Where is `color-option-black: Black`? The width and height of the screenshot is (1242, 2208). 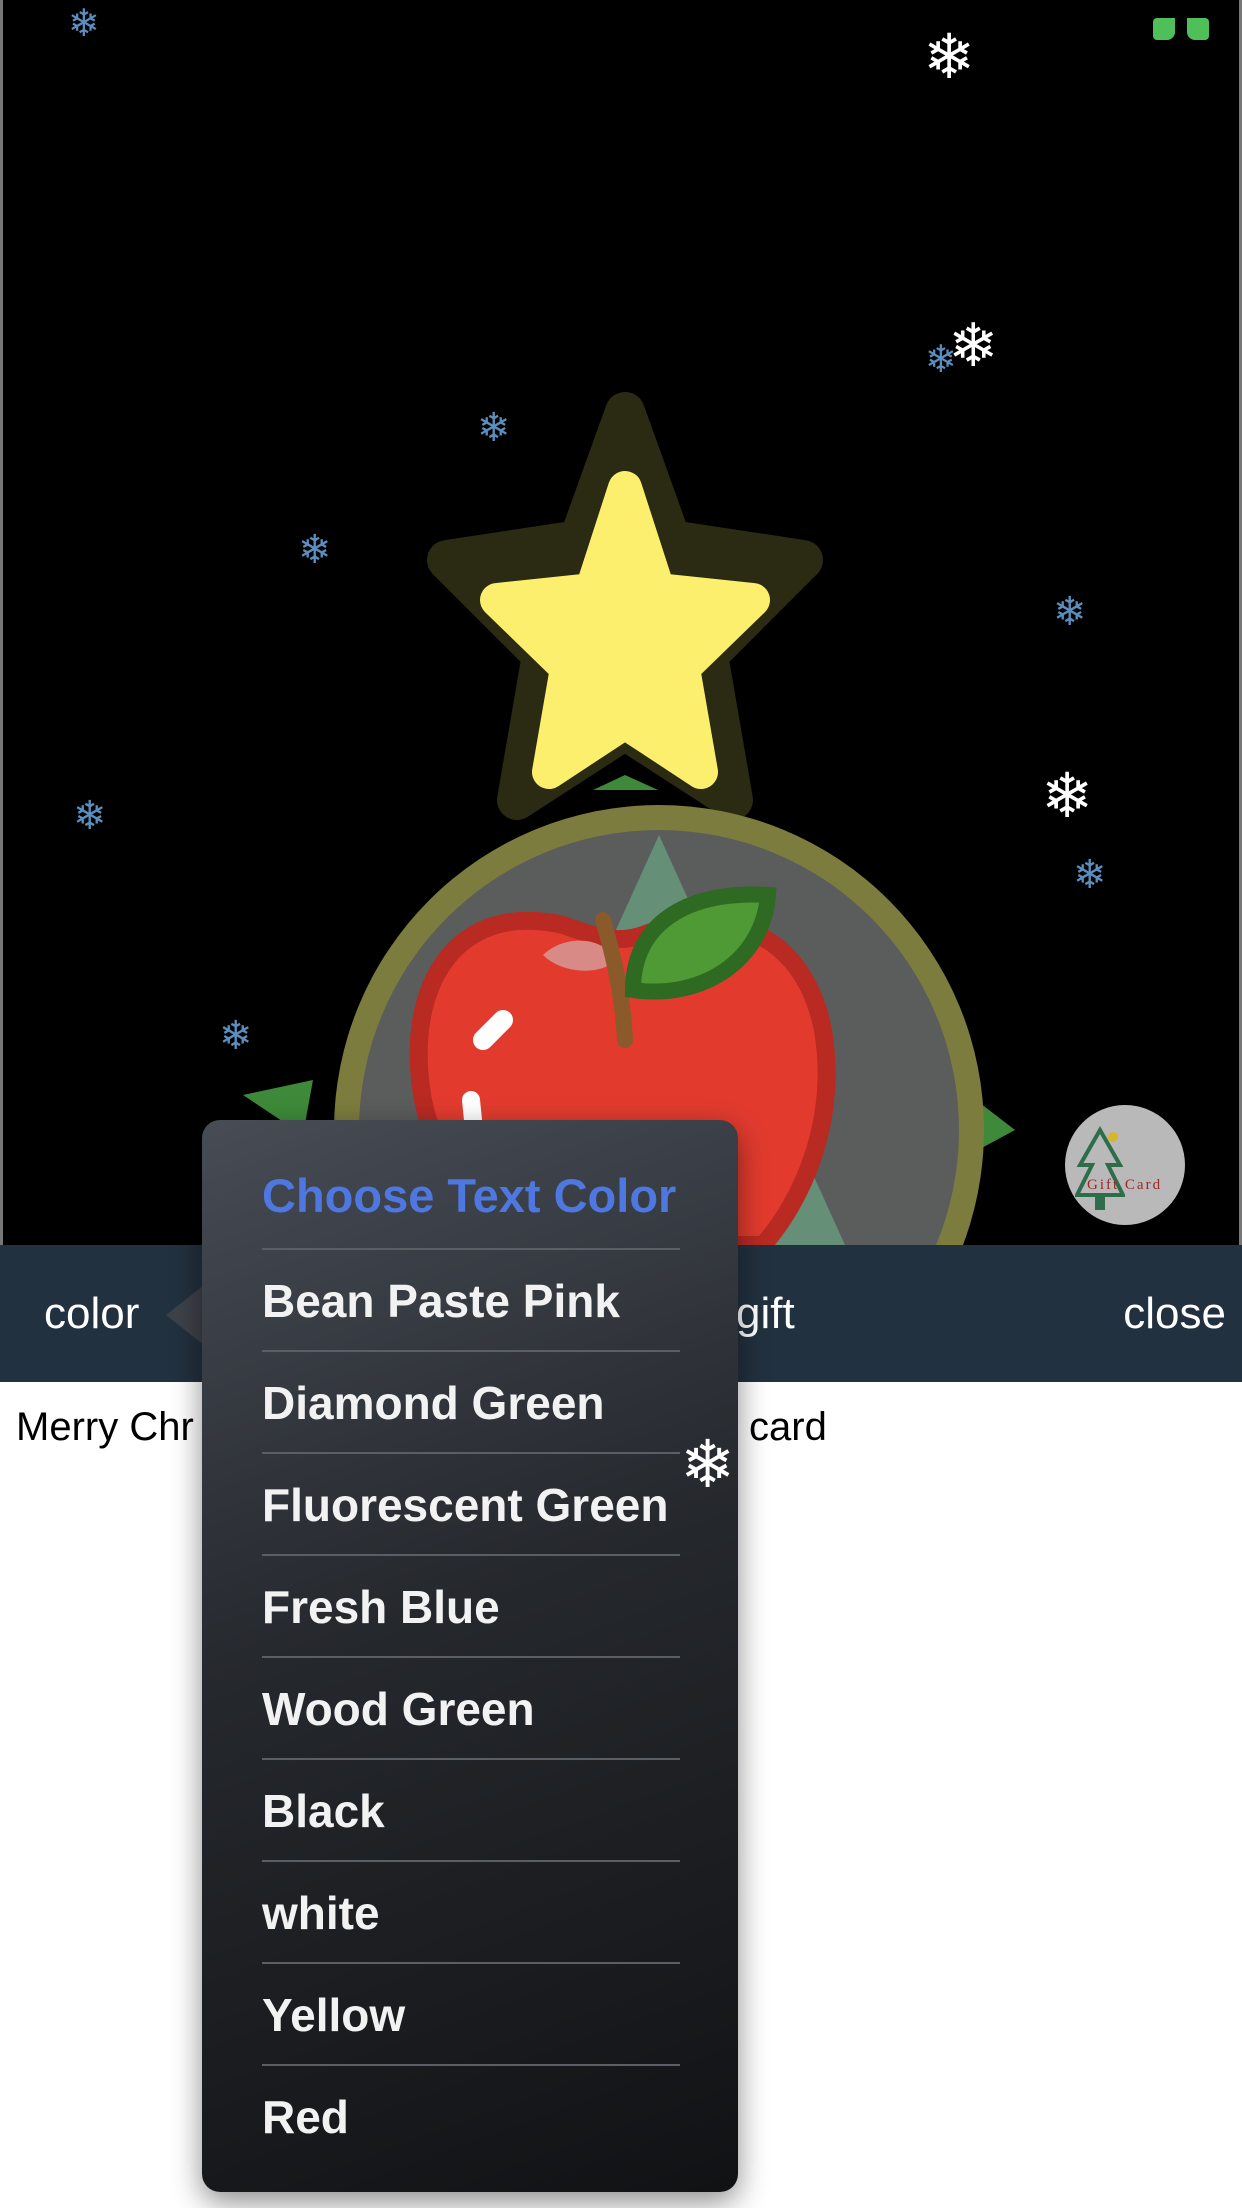
color-option-black: Black is located at coordinates (471, 1809).